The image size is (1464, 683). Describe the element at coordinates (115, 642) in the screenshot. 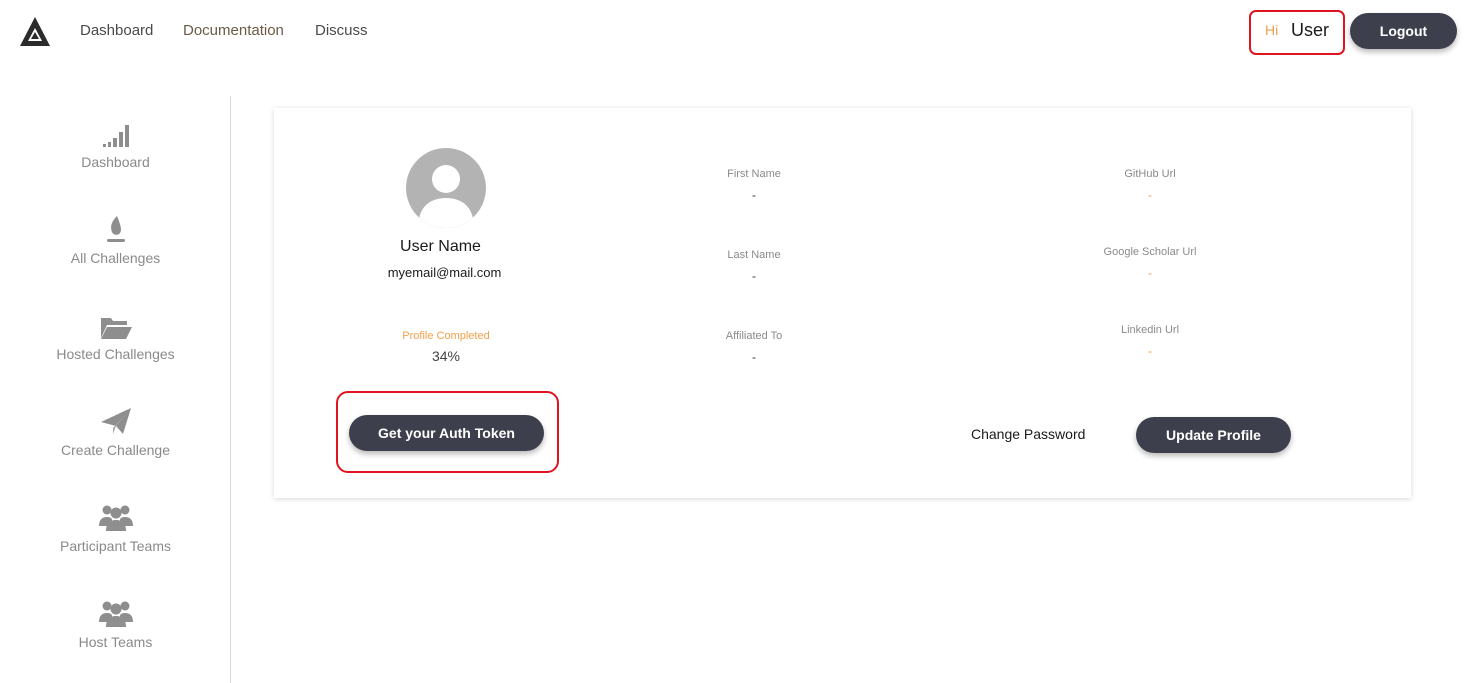

I see `sidebar-item-label: Host Teams` at that location.